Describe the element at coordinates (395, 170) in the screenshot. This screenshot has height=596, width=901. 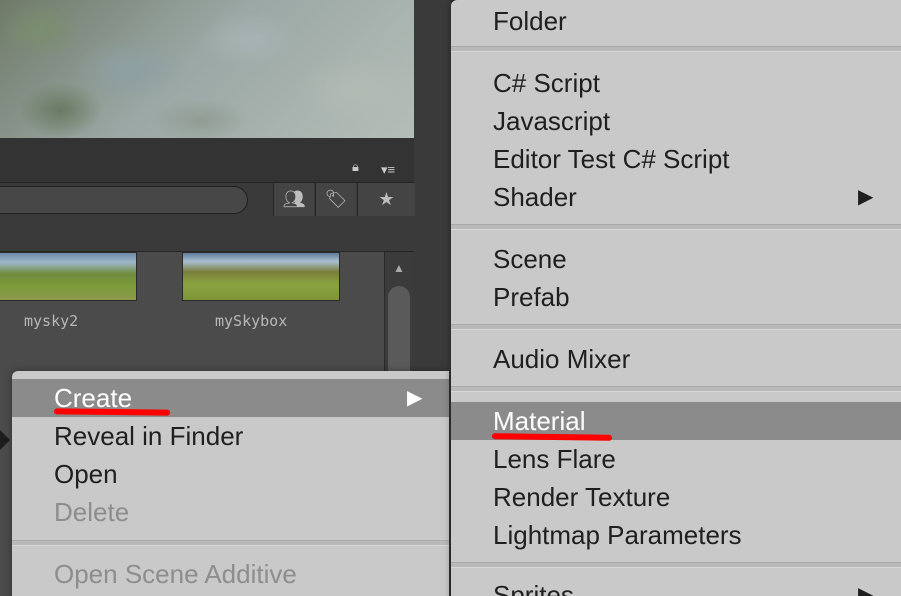
I see `menu-lines-icon: ▾≡` at that location.